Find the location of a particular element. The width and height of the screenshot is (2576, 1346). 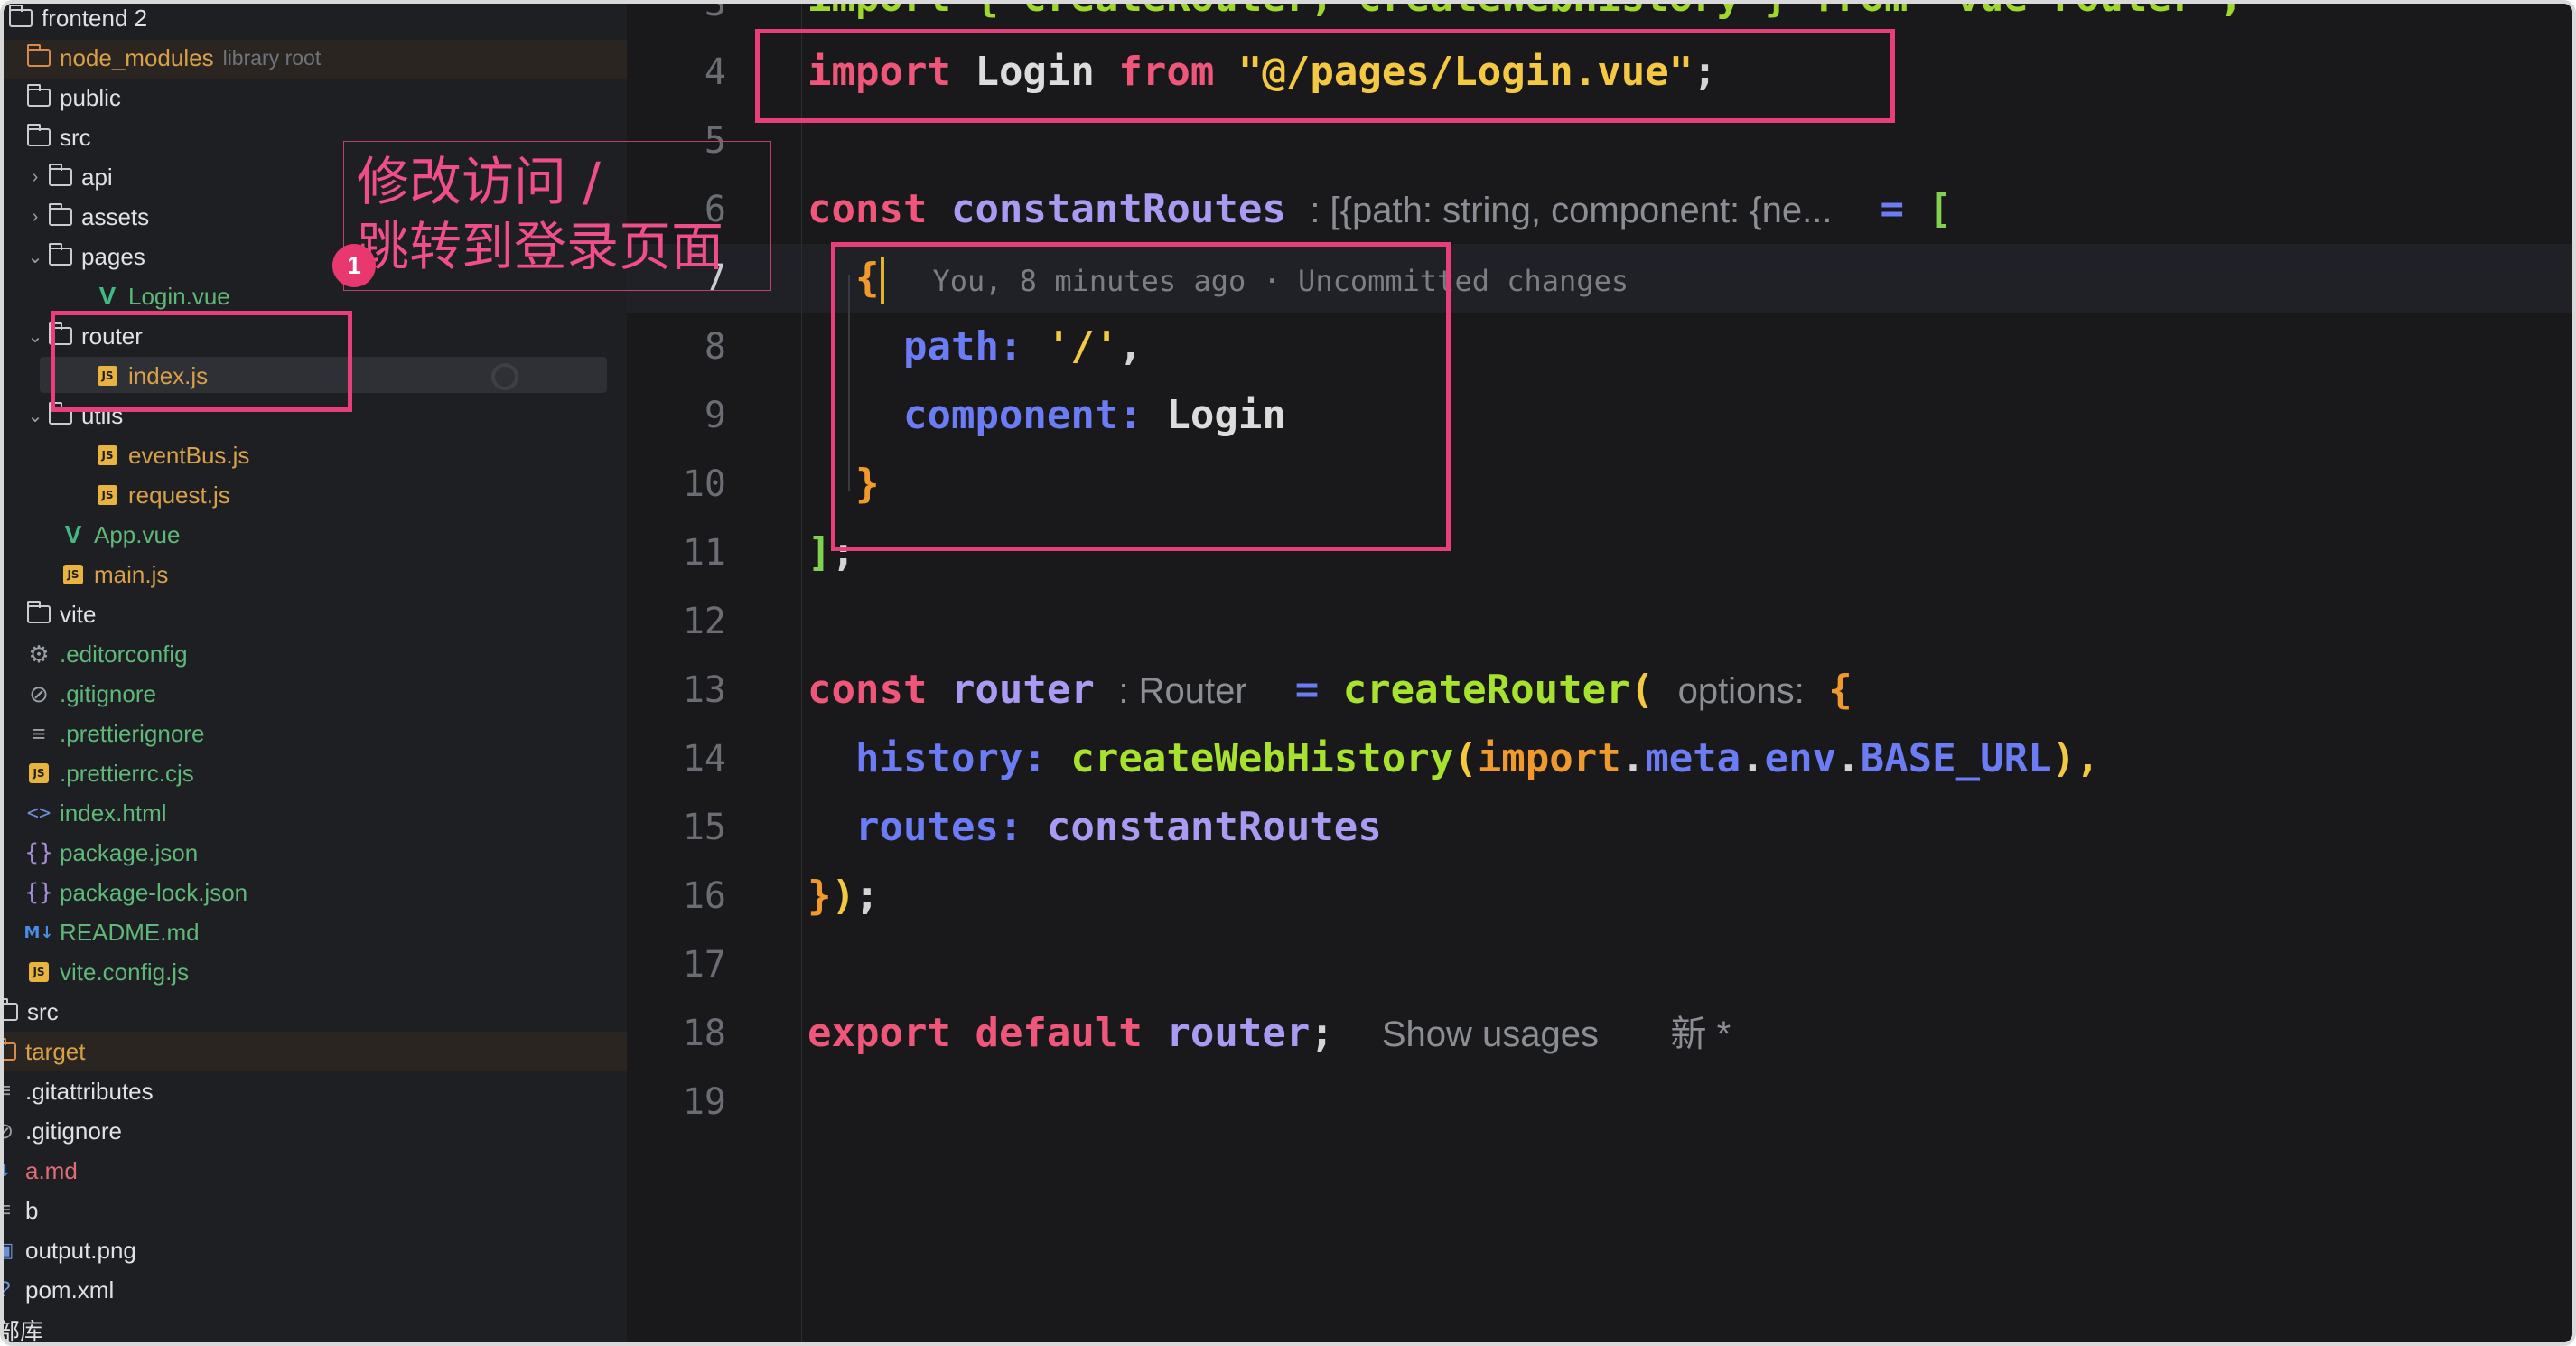

tree-item-a-md: ↓ a.md is located at coordinates (41, 1171).